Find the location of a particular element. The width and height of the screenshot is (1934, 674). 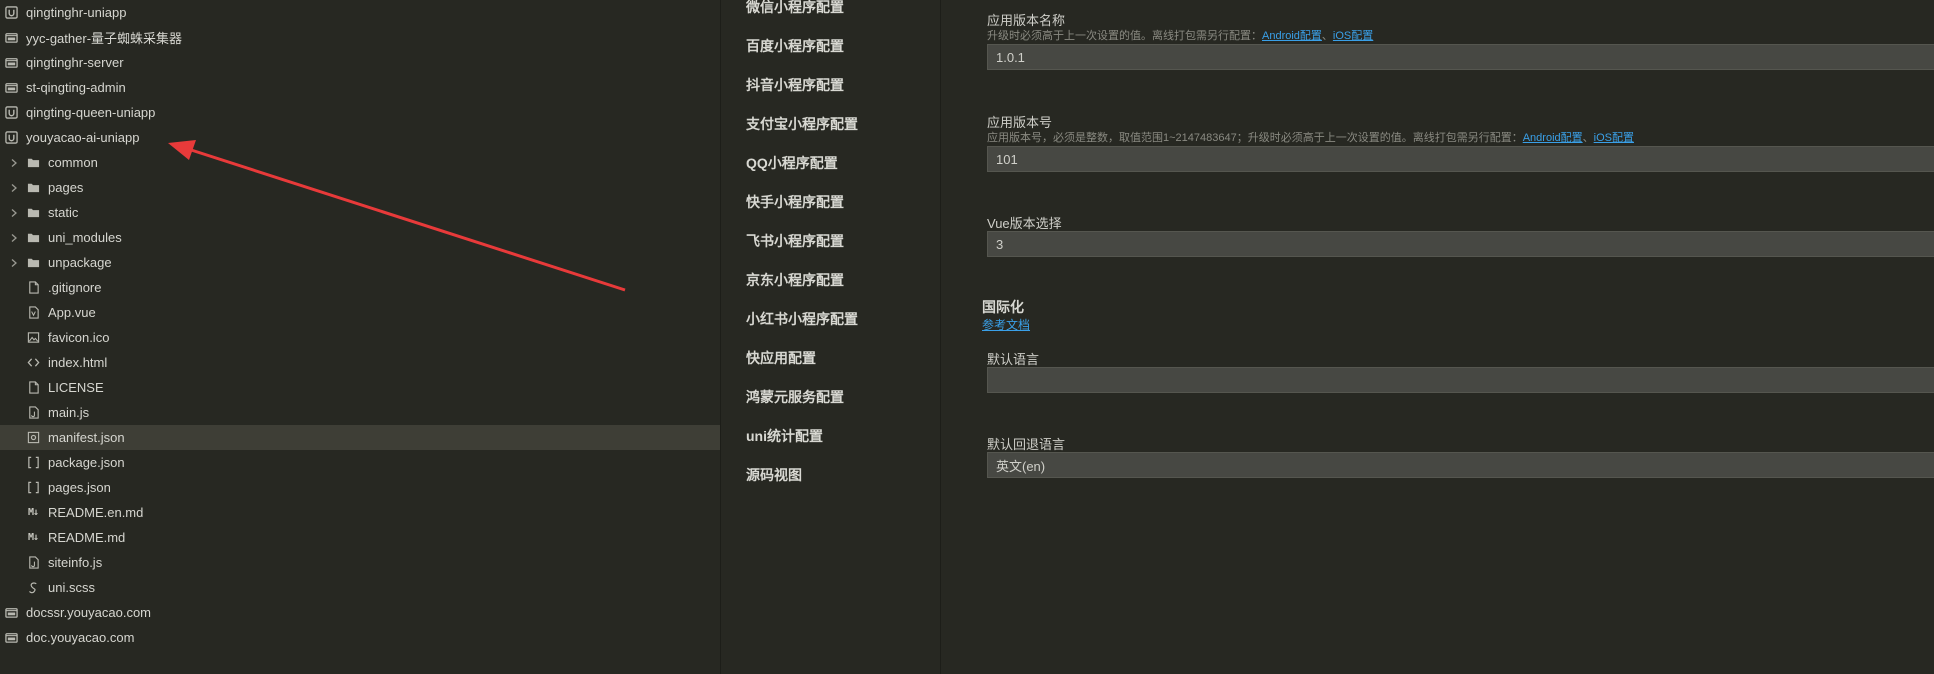

vue-file-icon is located at coordinates (33, 313).